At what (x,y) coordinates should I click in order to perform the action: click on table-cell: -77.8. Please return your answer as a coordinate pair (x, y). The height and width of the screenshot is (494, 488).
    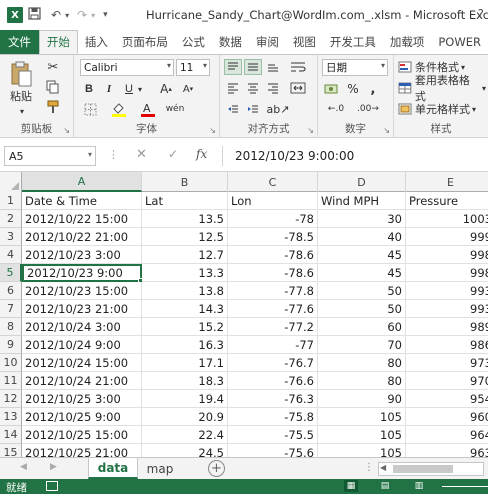
    Looking at the image, I should click on (273, 291).